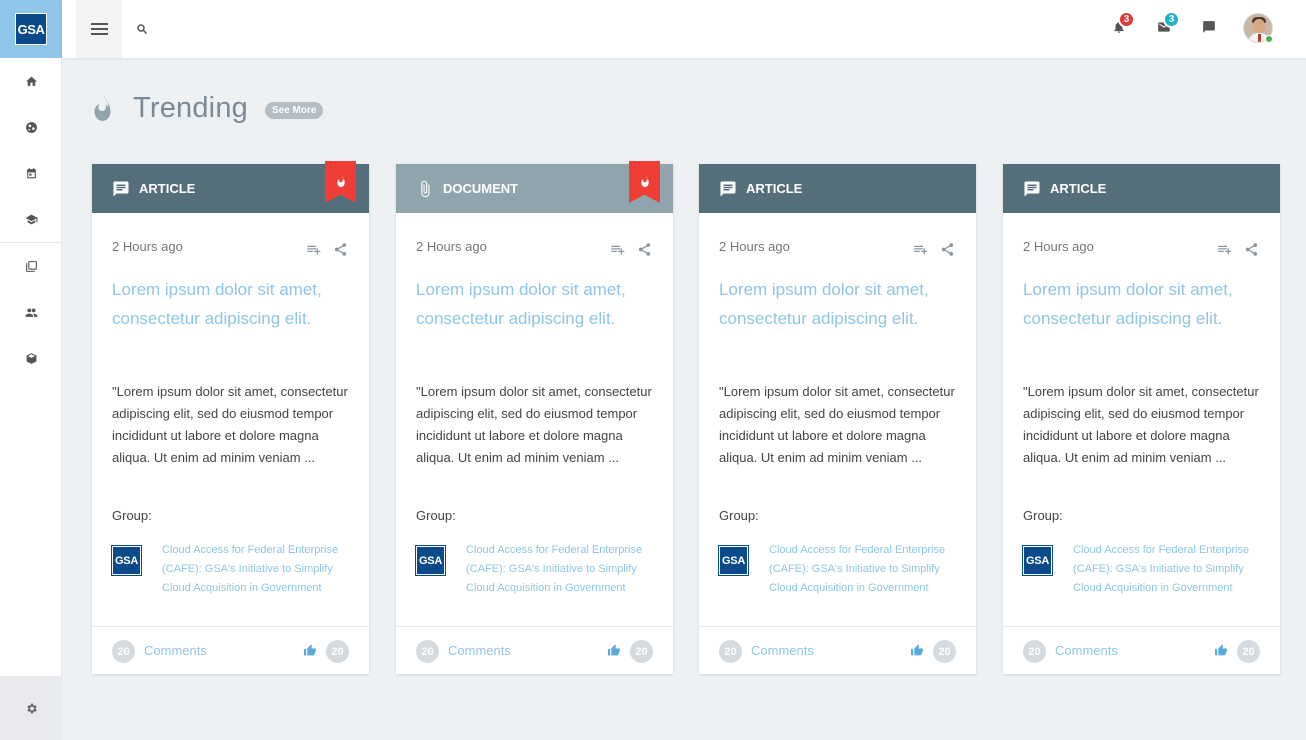  What do you see at coordinates (1141, 188) in the screenshot?
I see `card-header: ARTICLE` at bounding box center [1141, 188].